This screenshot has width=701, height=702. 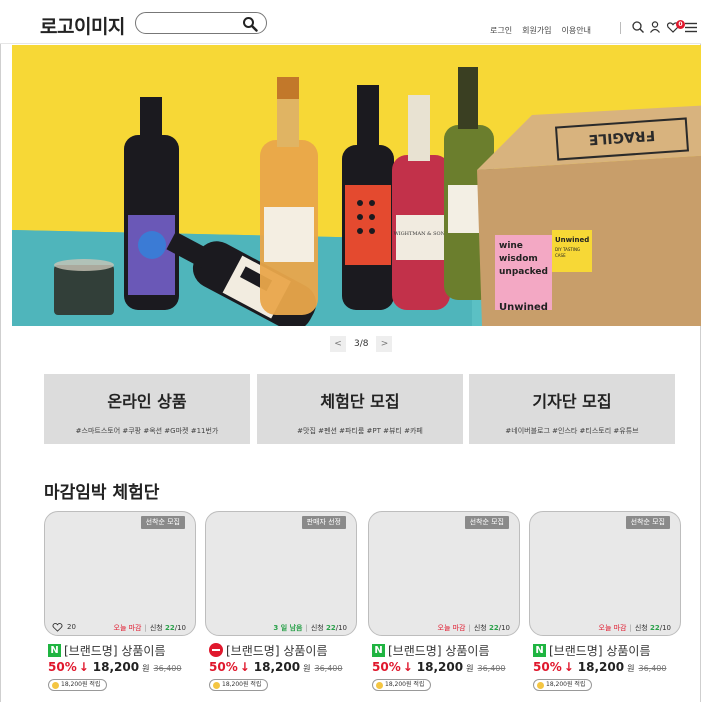 What do you see at coordinates (691, 27) in the screenshot?
I see `menu-icon` at bounding box center [691, 27].